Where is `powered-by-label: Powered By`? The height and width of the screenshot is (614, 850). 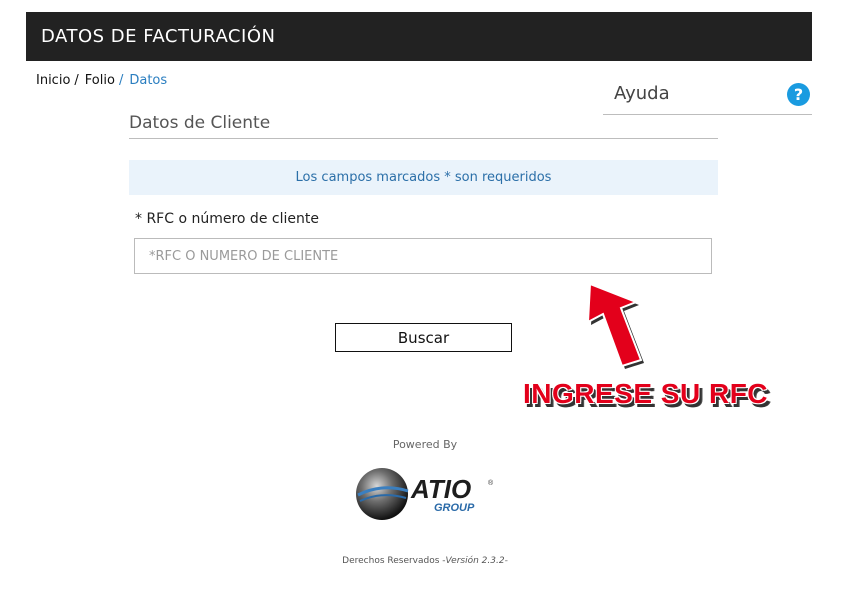 powered-by-label: Powered By is located at coordinates (425, 444).